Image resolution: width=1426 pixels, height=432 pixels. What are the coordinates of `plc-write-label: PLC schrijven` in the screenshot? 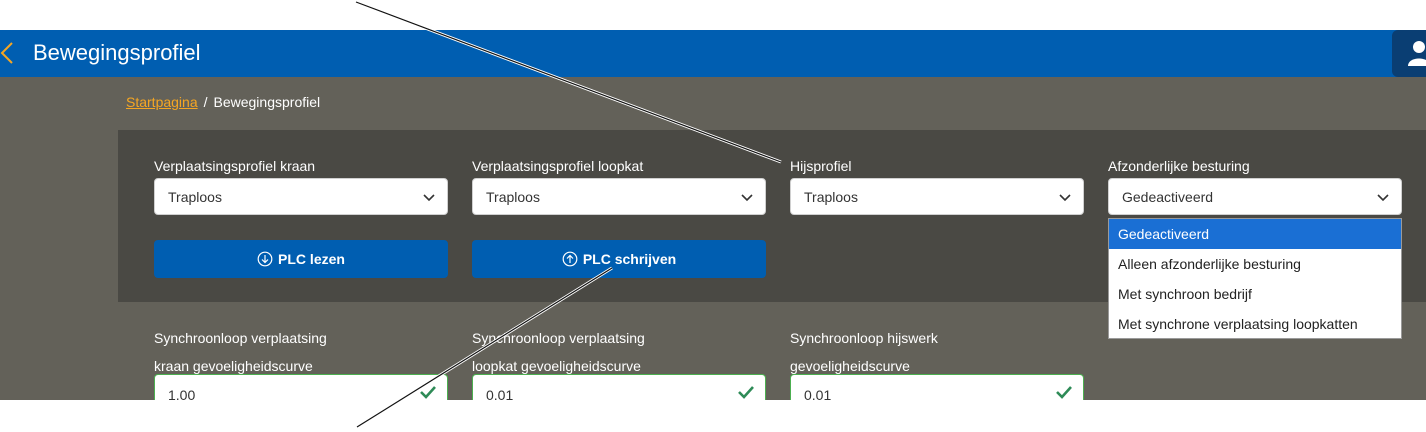 It's located at (629, 259).